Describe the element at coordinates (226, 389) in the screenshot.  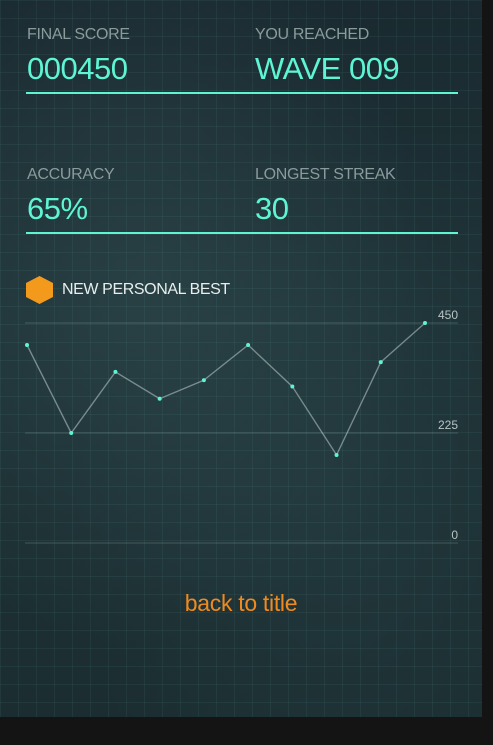
I see `score-series-line` at that location.